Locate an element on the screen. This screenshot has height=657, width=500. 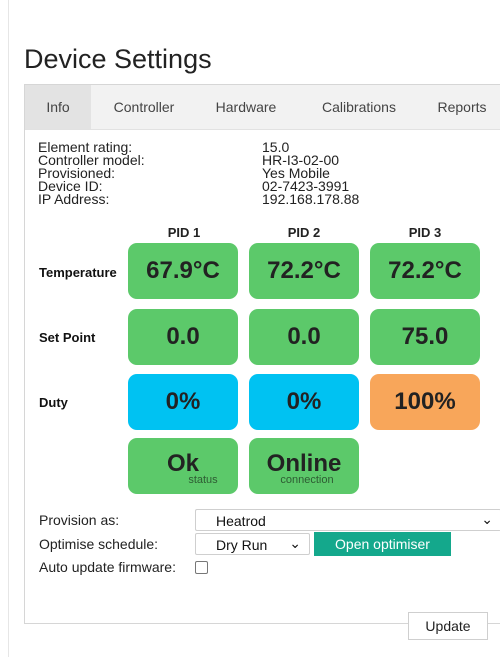
pid-1-duty-tile: 0% is located at coordinates (183, 402).